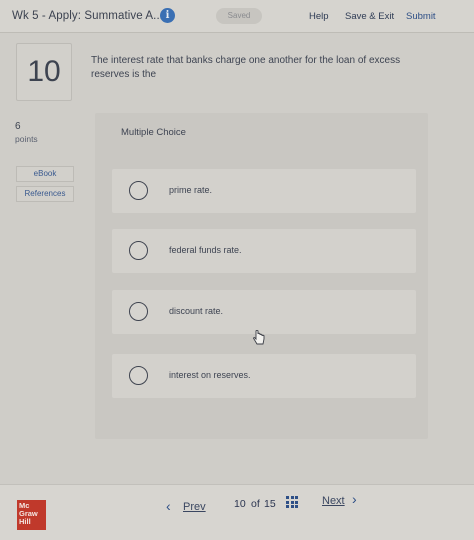  I want to click on help-link: Help, so click(319, 16).